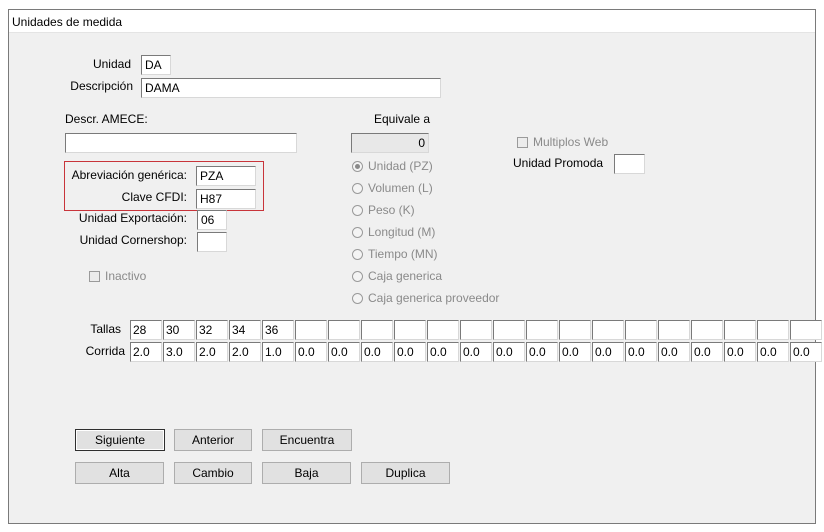 Image resolution: width=824 pixels, height=532 pixels. Describe the element at coordinates (106, 119) in the screenshot. I see `amece-label: Descr. AMECE:` at that location.